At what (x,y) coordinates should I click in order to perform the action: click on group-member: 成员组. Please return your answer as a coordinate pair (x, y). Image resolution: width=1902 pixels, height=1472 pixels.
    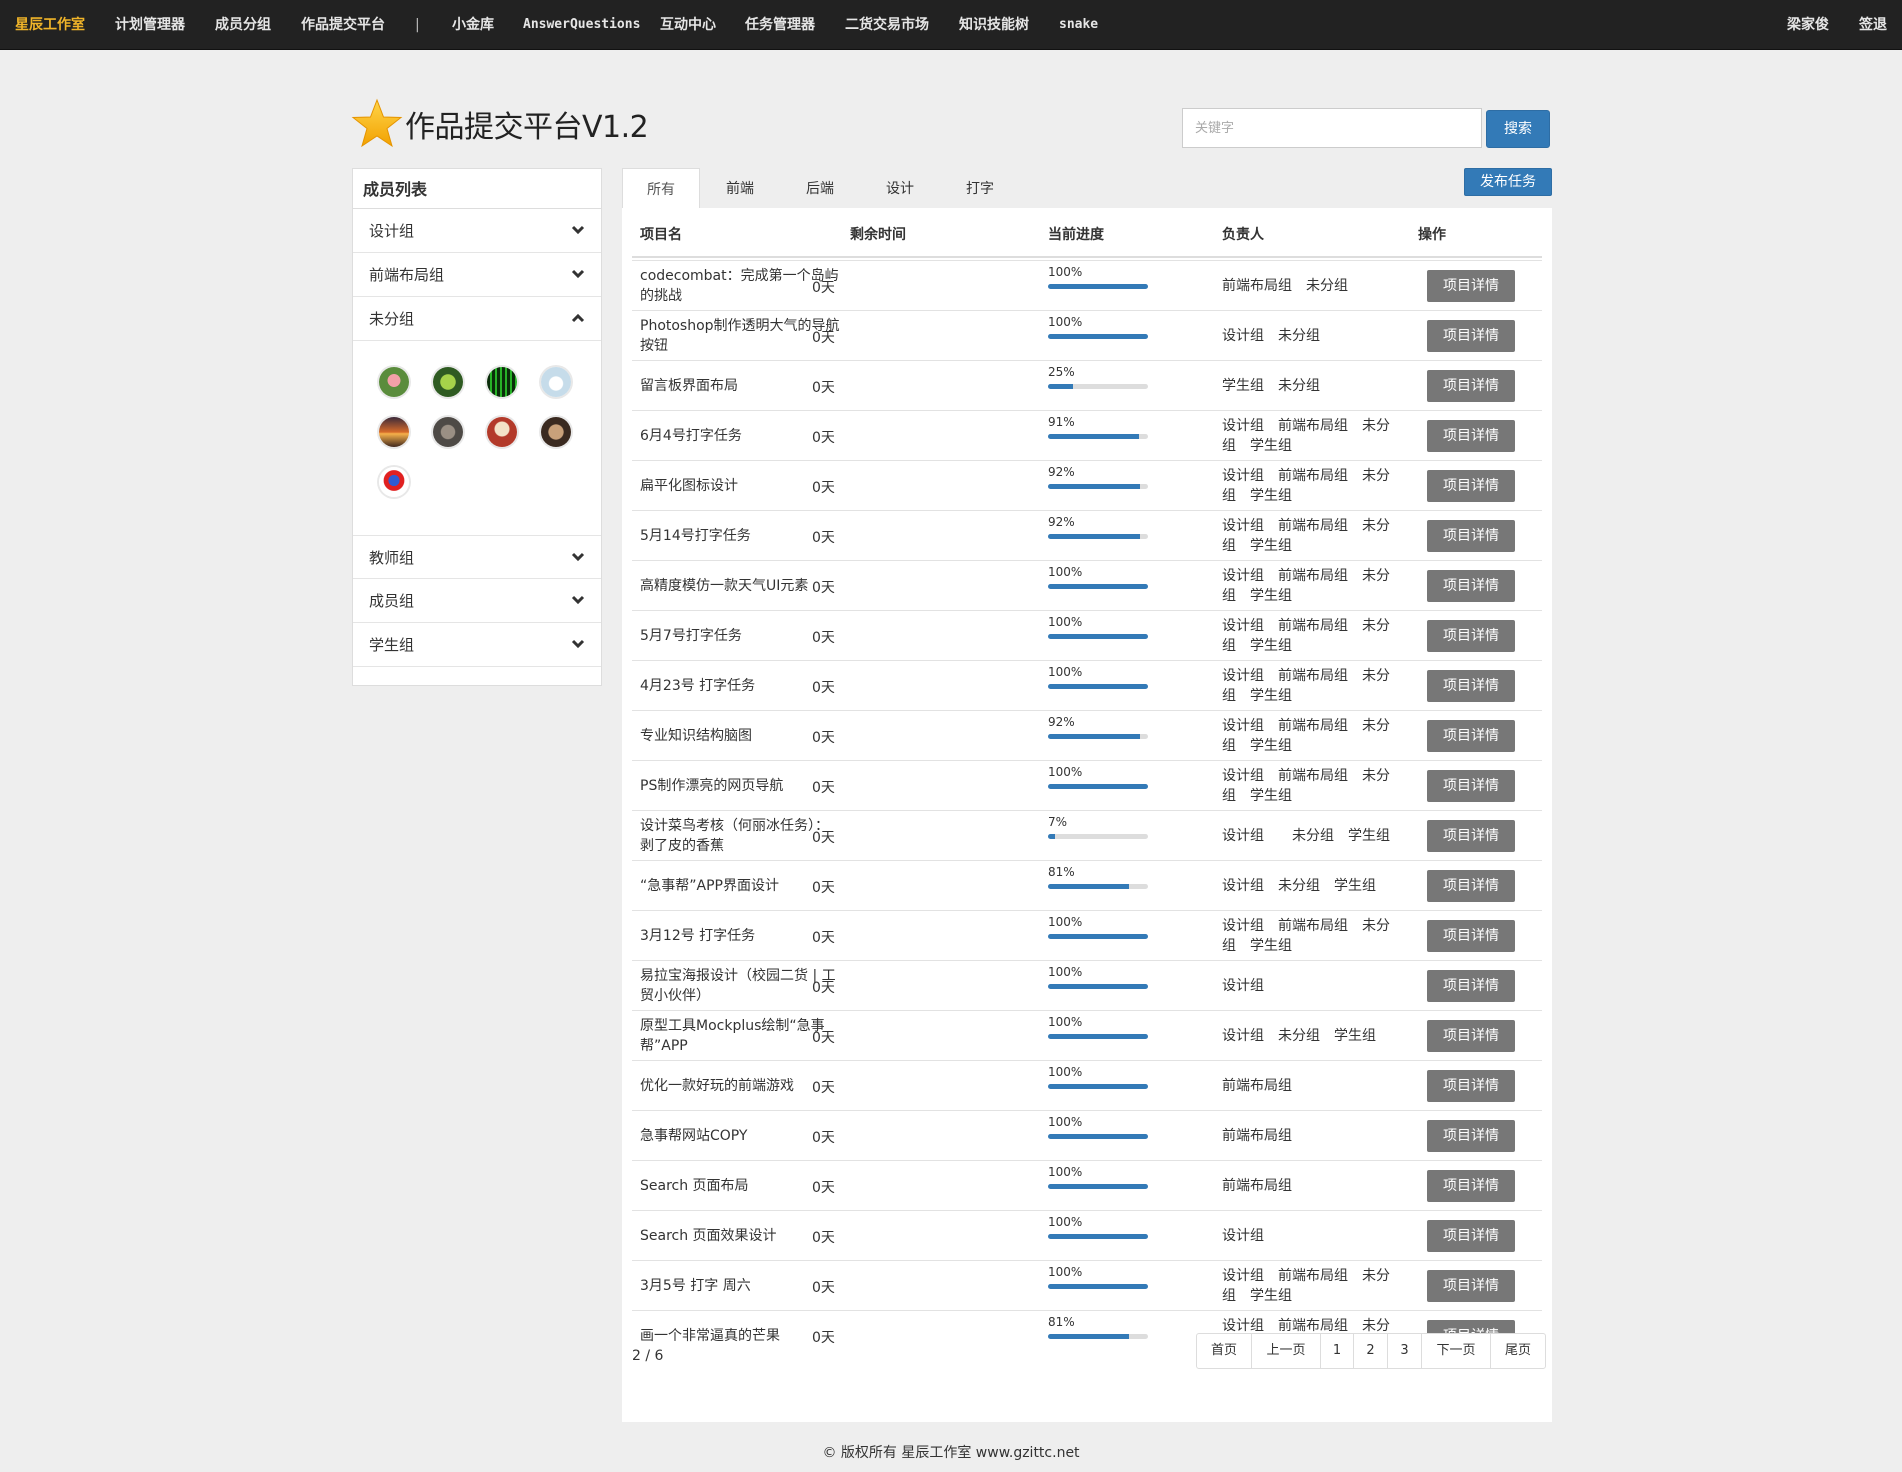
    Looking at the image, I should click on (477, 601).